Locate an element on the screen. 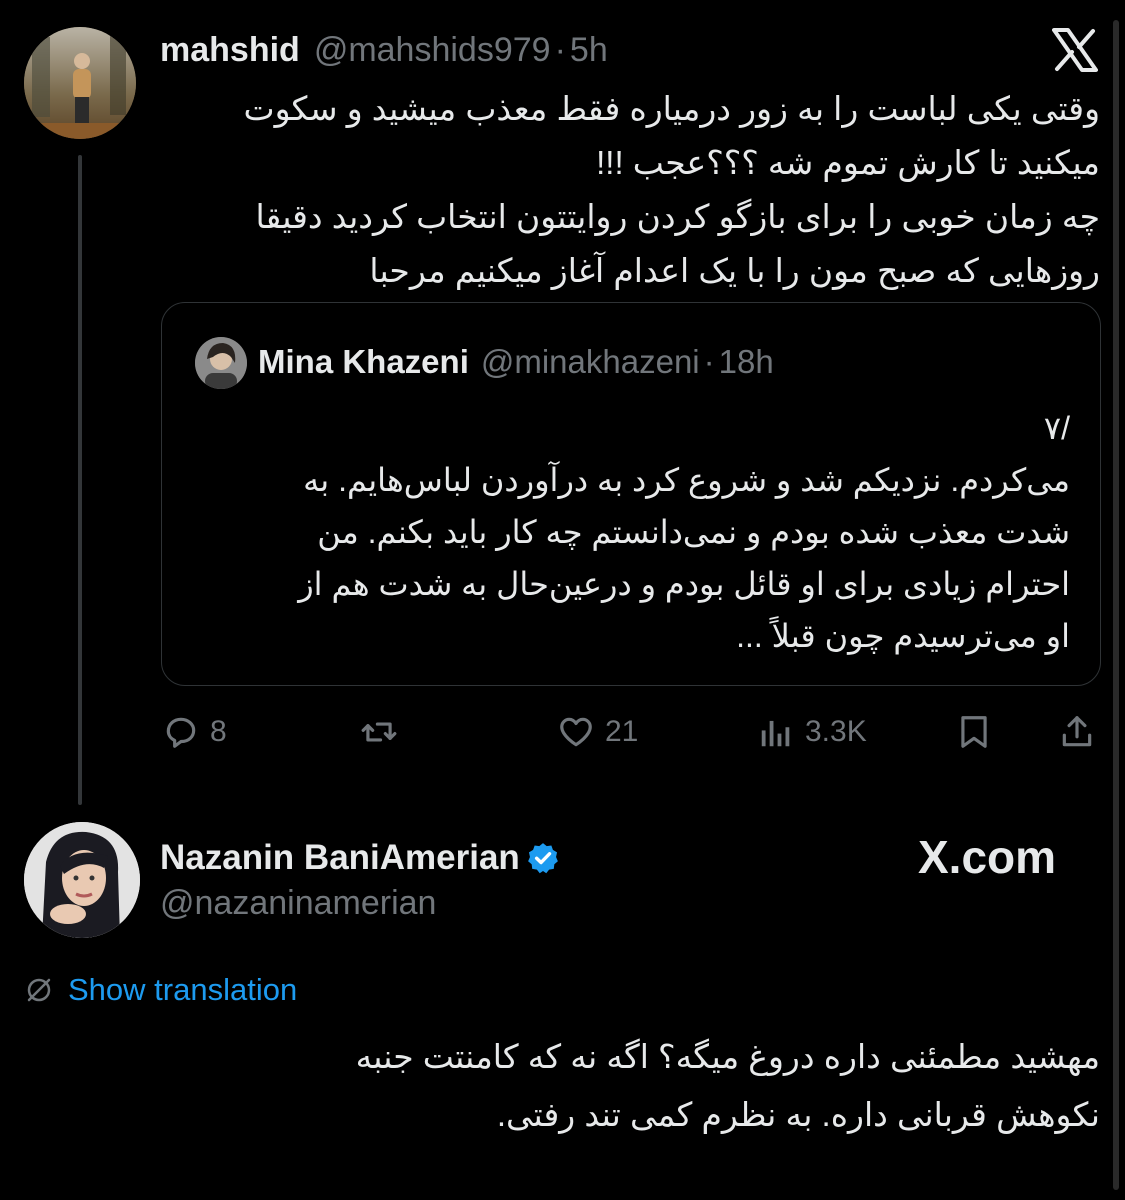 Image resolution: width=1125 pixels, height=1200 pixels. tweet-header: mahshid @mahshids979 · 5h is located at coordinates (384, 50).